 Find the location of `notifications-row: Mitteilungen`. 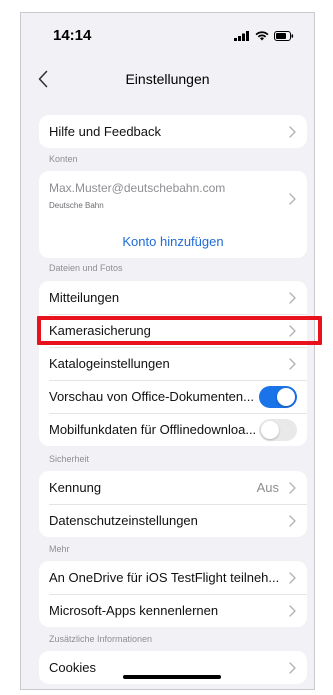

notifications-row: Mitteilungen is located at coordinates (173, 297).